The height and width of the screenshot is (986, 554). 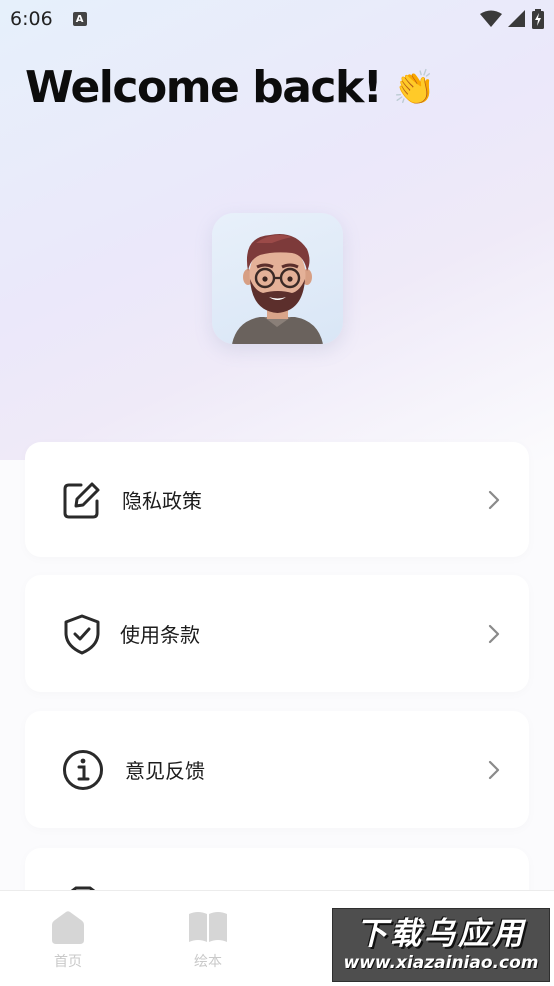 What do you see at coordinates (162, 501) in the screenshot?
I see `menu-item-label: 隐私政策` at bounding box center [162, 501].